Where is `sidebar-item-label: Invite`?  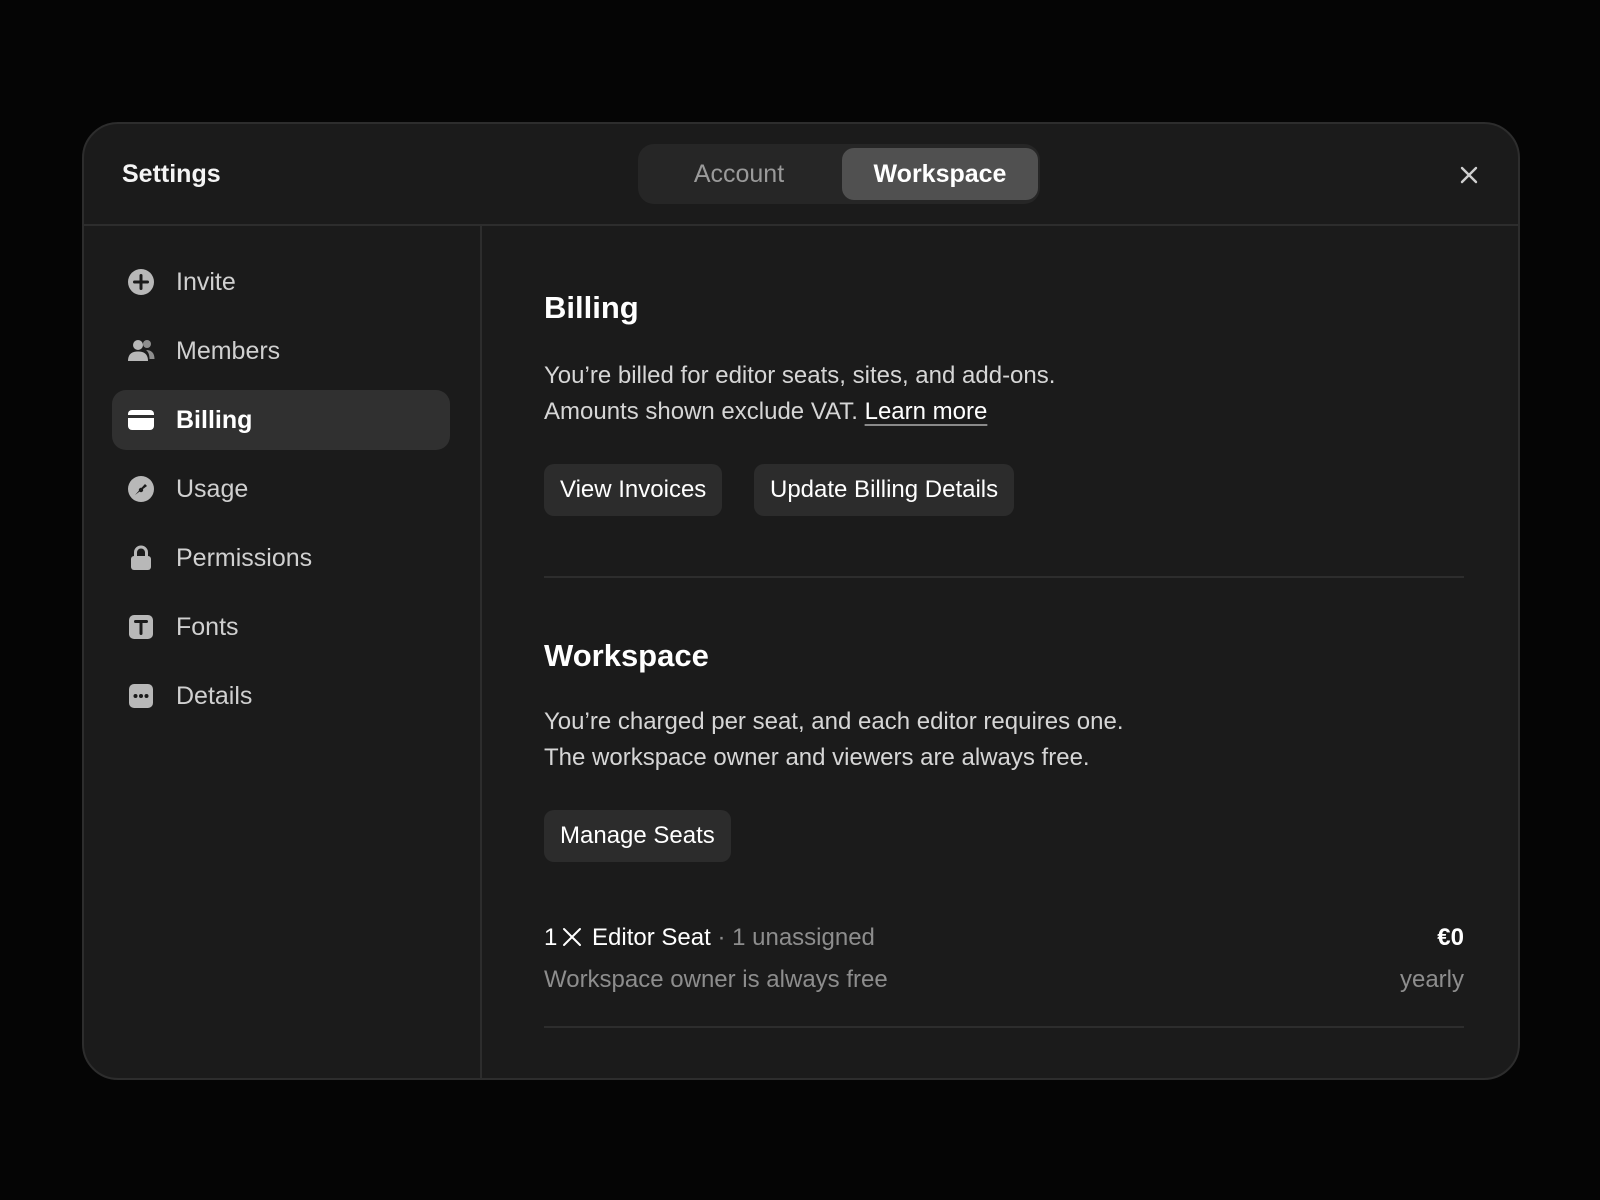
sidebar-item-label: Invite is located at coordinates (206, 282).